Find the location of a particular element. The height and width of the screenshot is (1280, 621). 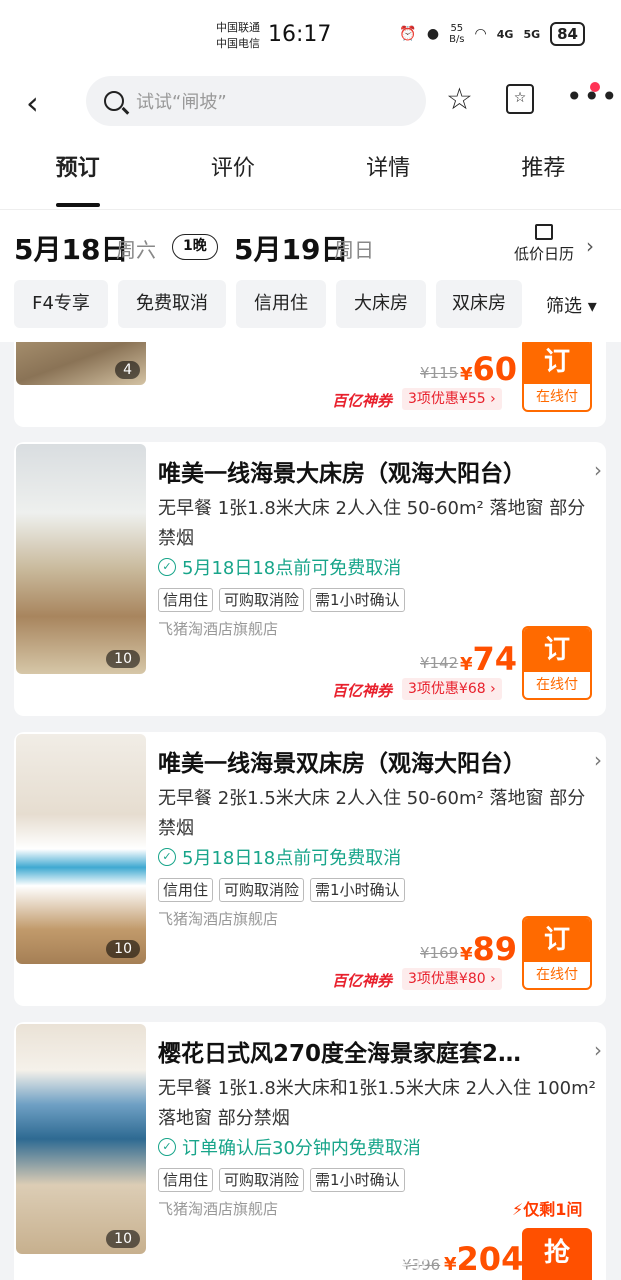

shopping-bag-icon: ☆ is located at coordinates (520, 99).